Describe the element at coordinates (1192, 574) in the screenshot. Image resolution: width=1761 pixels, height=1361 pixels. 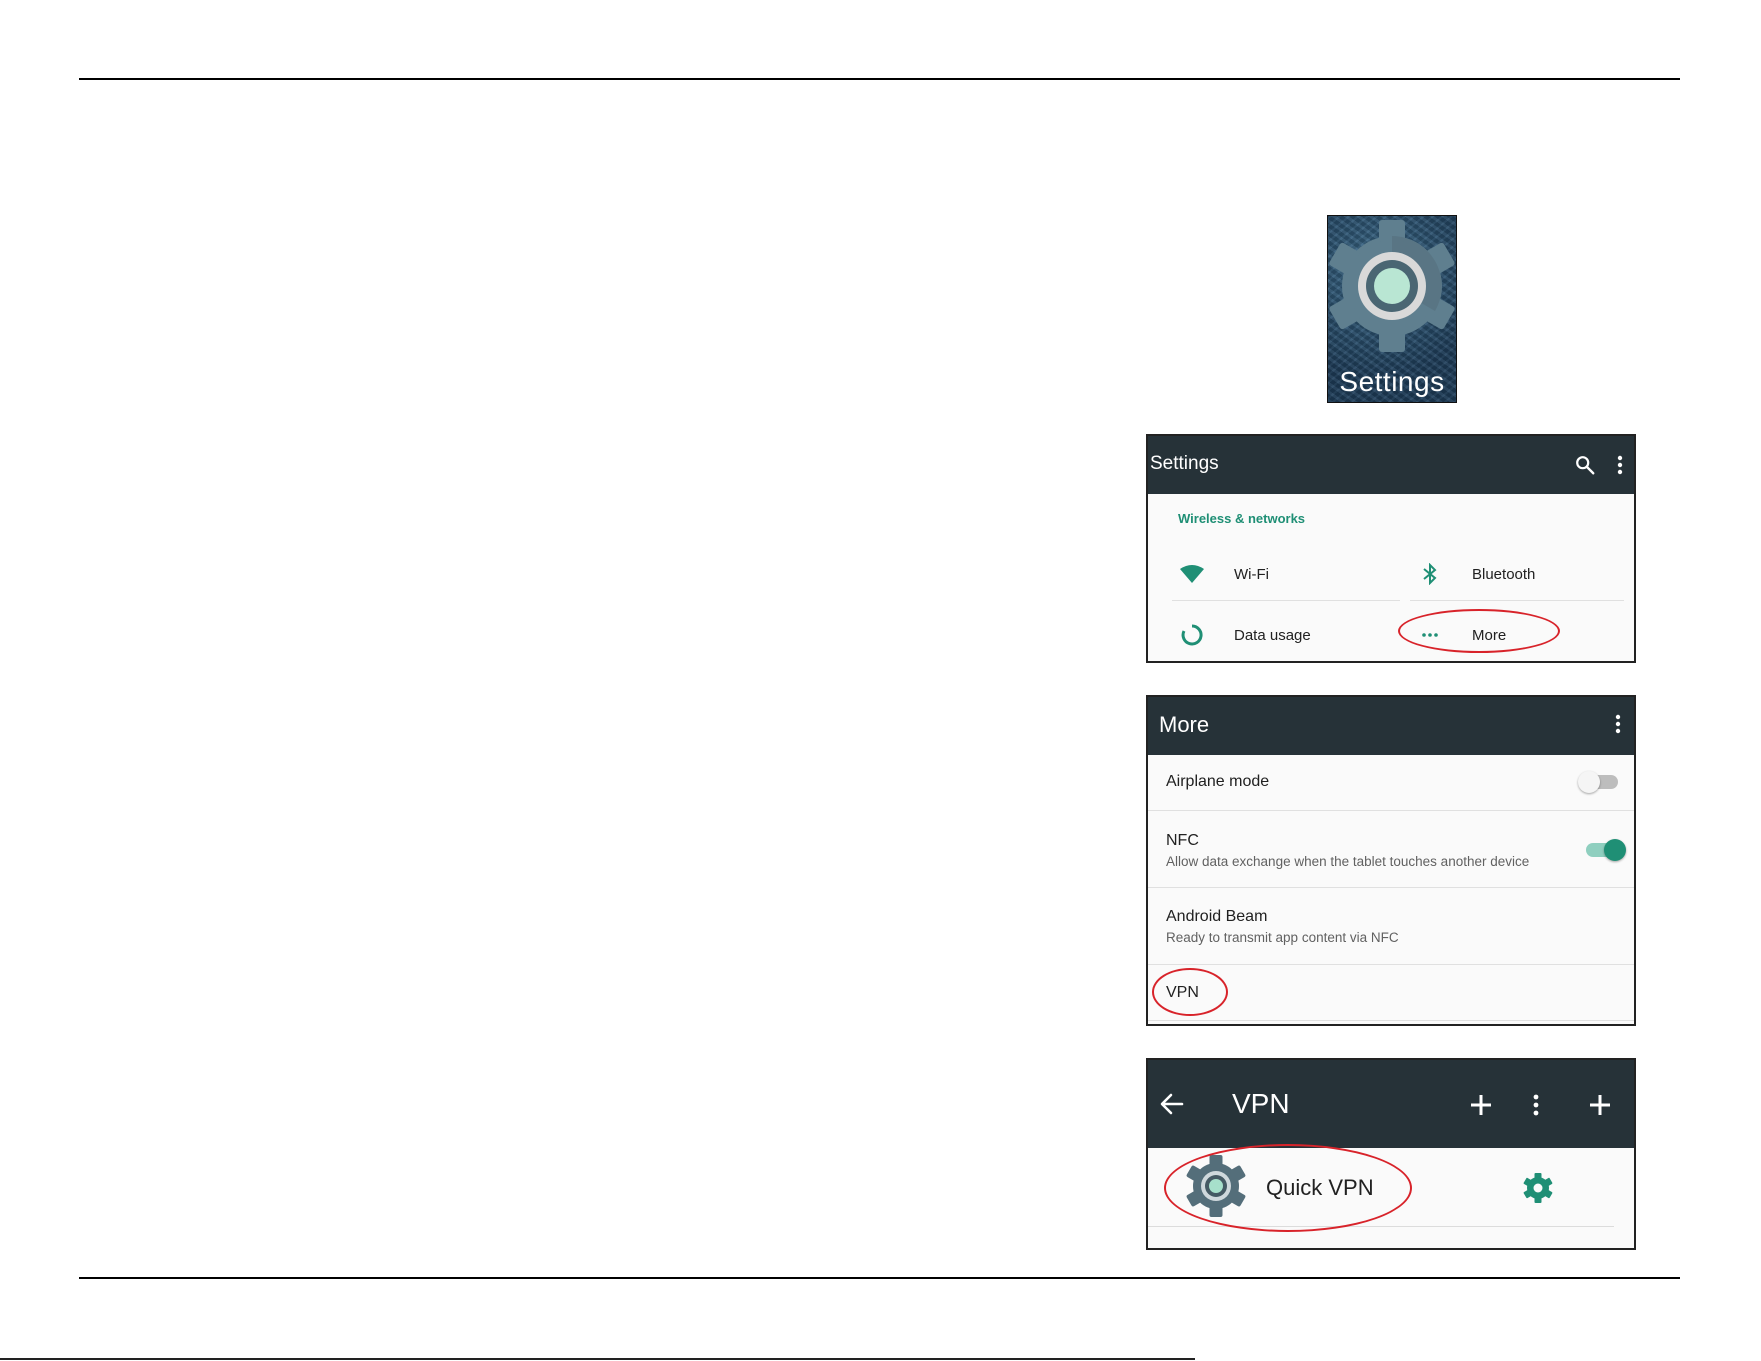
I see `wifi-icon` at that location.